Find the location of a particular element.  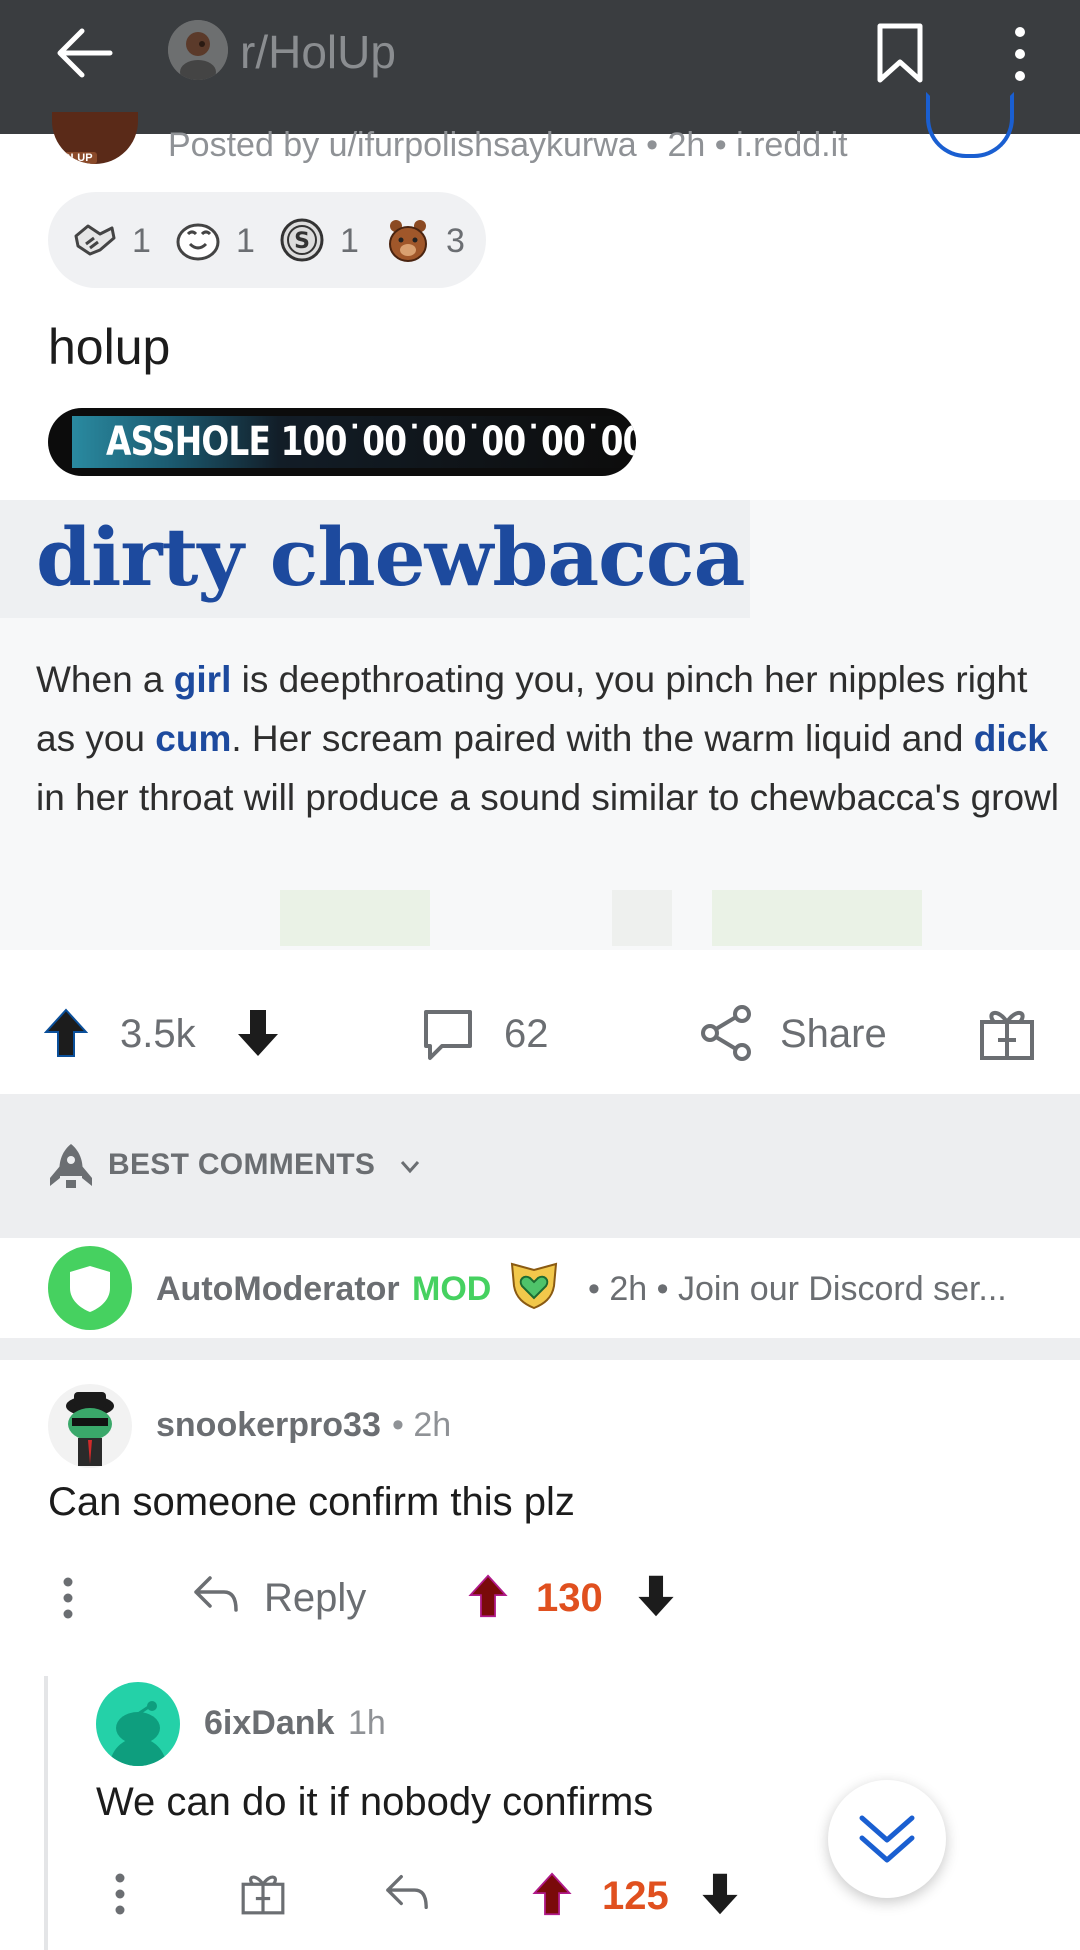

post-title: holup is located at coordinates (109, 347).